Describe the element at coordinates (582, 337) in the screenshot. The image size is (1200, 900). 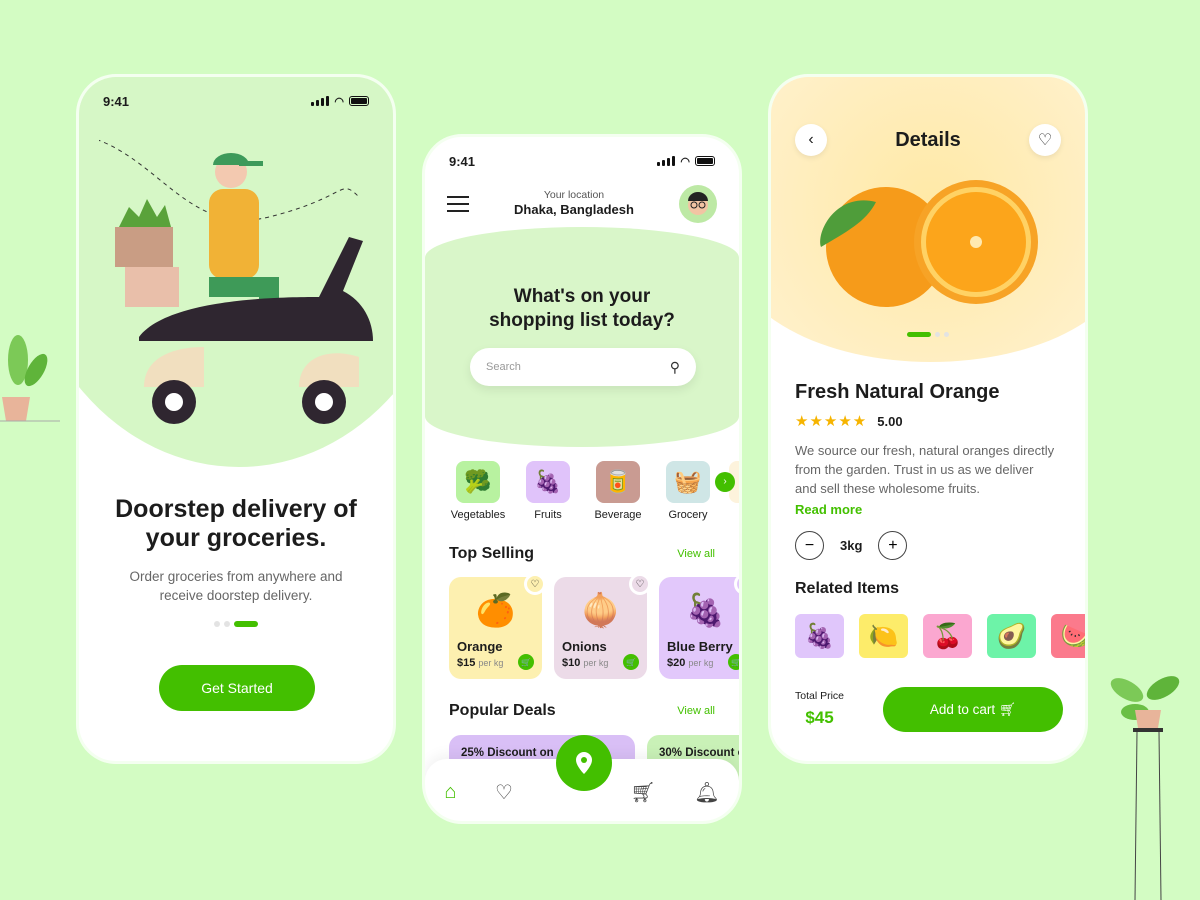
I see `hero-banner` at that location.